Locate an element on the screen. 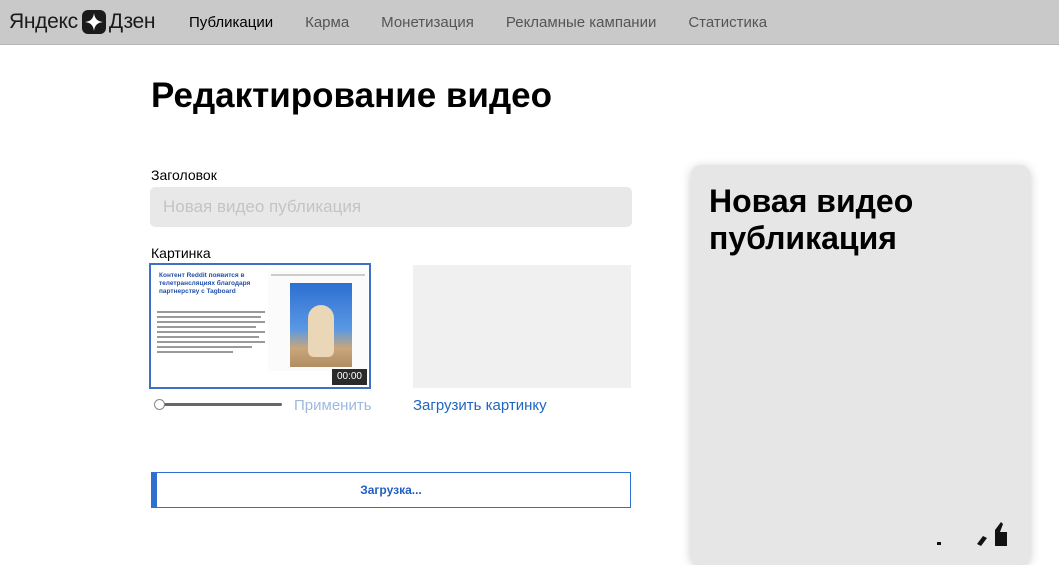 This screenshot has height=565, width=1059. thumbnail-photo is located at coordinates (321, 325).